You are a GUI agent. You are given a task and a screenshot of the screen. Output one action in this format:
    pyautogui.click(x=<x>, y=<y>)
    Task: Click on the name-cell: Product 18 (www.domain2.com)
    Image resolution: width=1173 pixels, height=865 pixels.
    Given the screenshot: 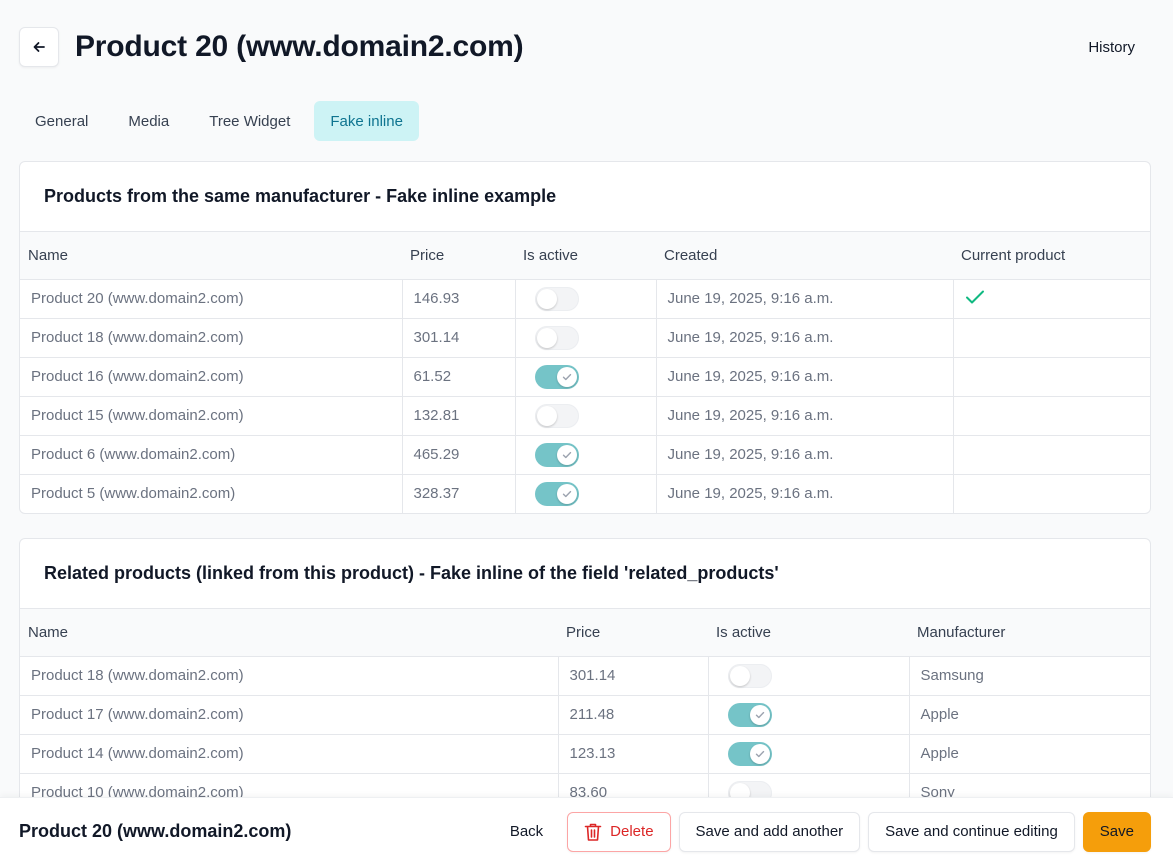 What is the action you would take?
    pyautogui.click(x=289, y=676)
    